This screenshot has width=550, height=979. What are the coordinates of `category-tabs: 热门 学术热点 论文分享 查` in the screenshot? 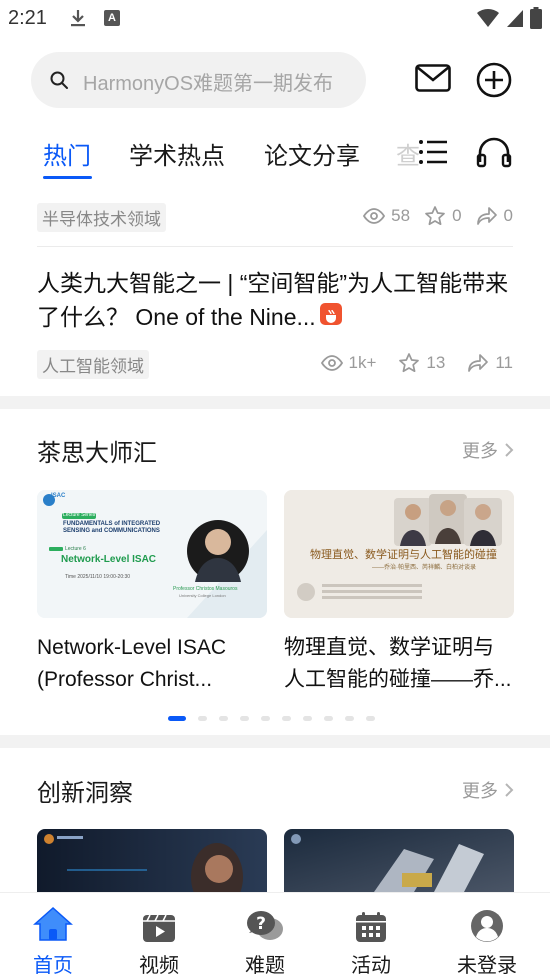 It's located at (275, 156).